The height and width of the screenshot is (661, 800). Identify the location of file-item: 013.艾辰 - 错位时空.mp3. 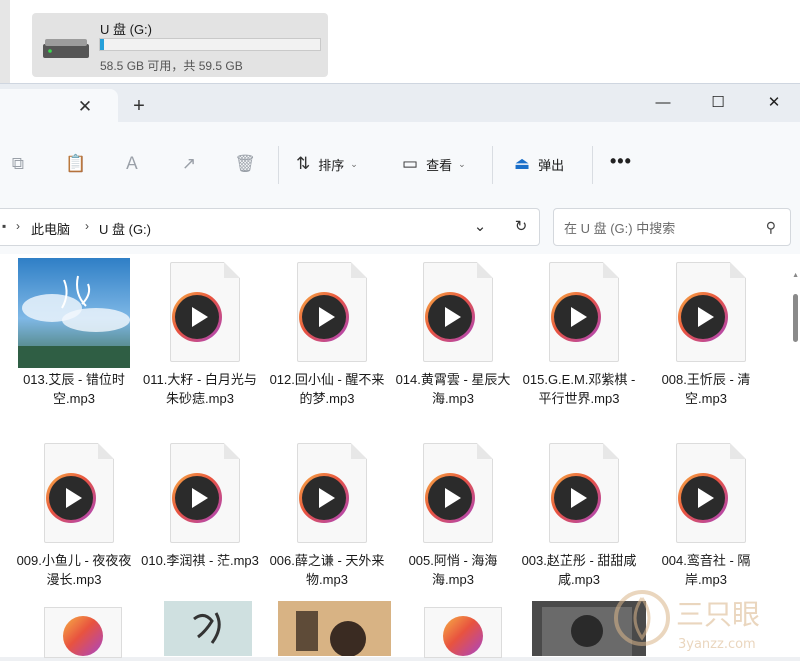
(74, 333).